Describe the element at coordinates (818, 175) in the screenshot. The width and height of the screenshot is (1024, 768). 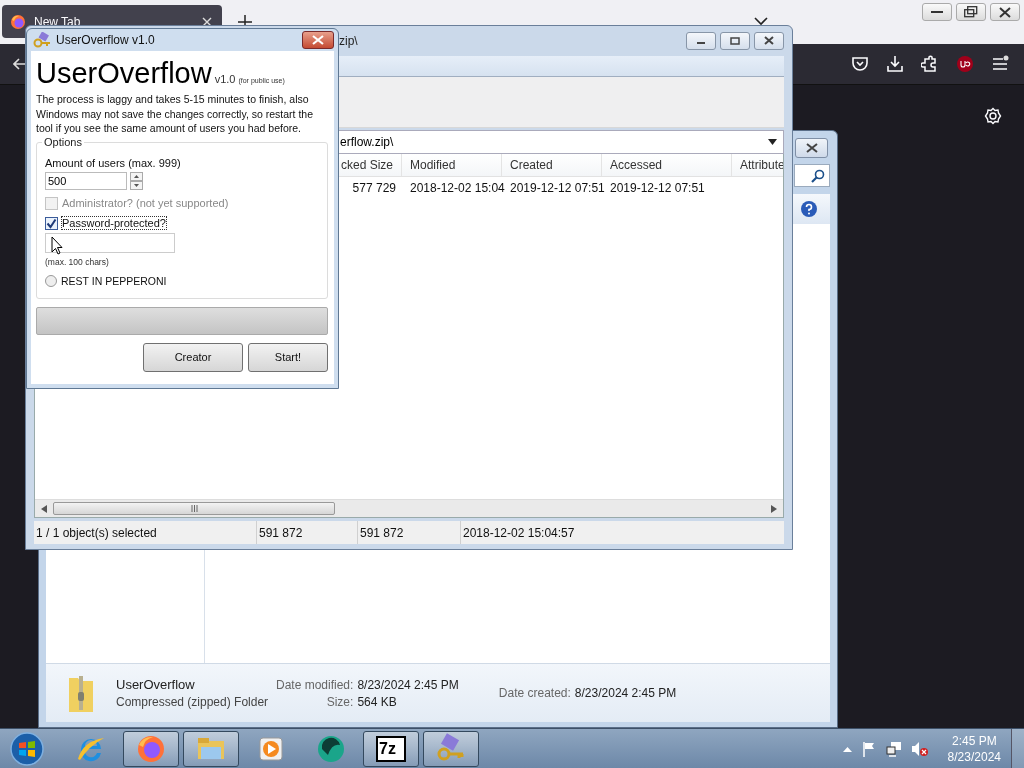
I see `search-icon` at that location.